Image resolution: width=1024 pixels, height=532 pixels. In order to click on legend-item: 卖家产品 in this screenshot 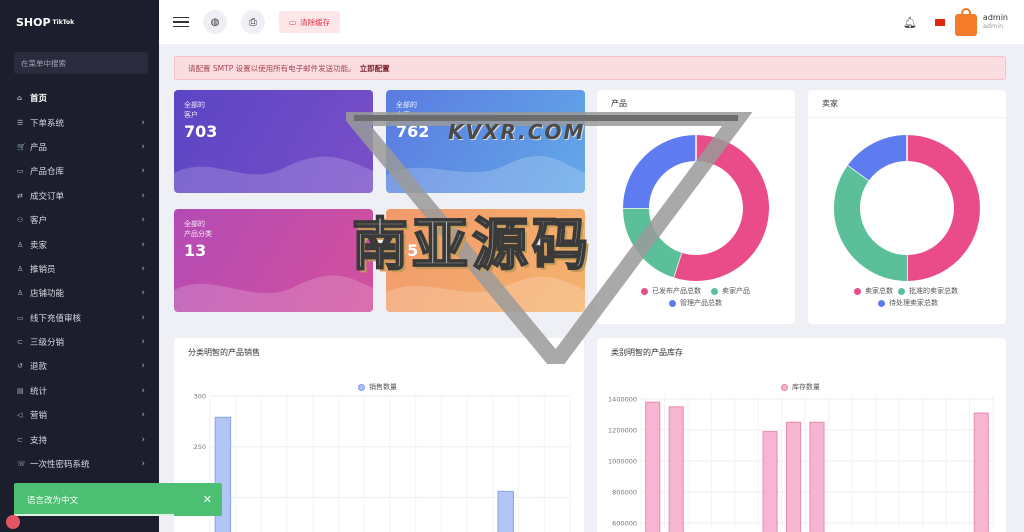, I will do `click(730, 291)`.